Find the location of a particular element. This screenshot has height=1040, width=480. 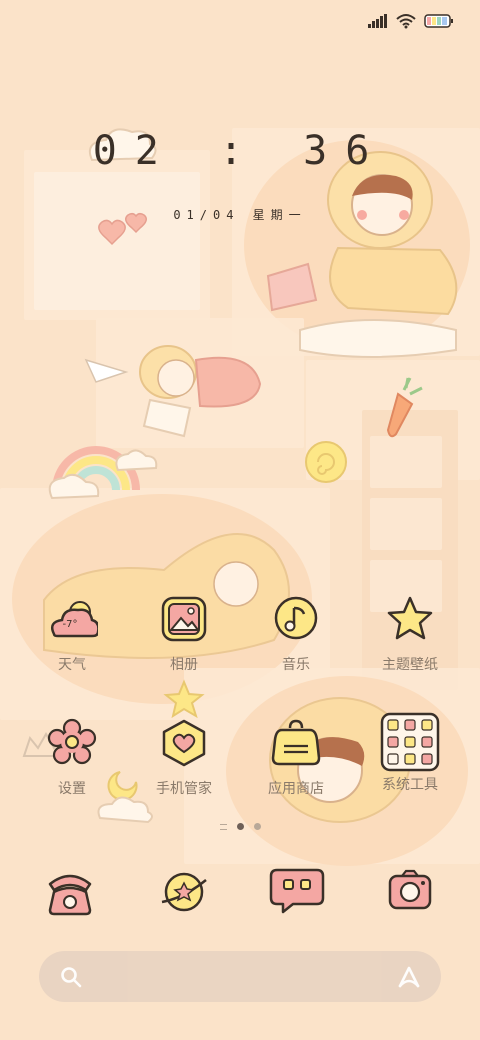

app-store: 应用商店 is located at coordinates (296, 758).